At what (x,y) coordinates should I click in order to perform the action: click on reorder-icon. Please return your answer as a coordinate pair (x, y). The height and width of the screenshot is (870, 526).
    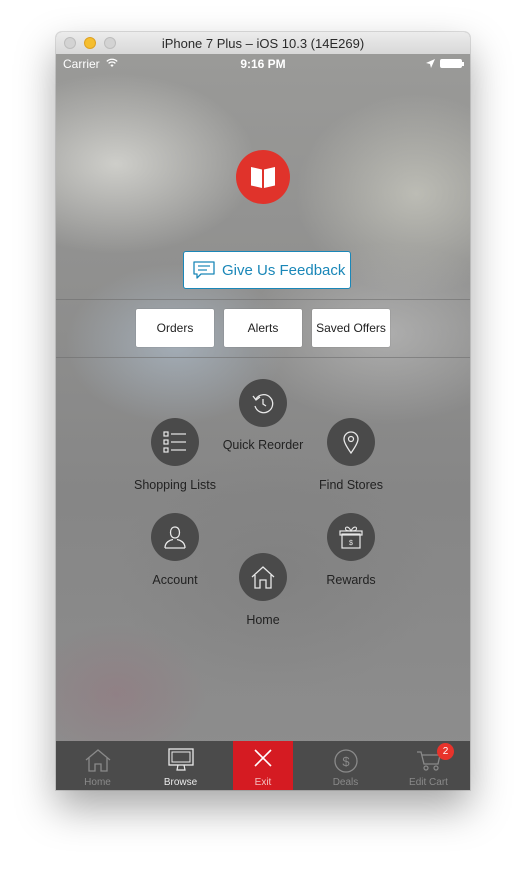
    Looking at the image, I should click on (263, 404).